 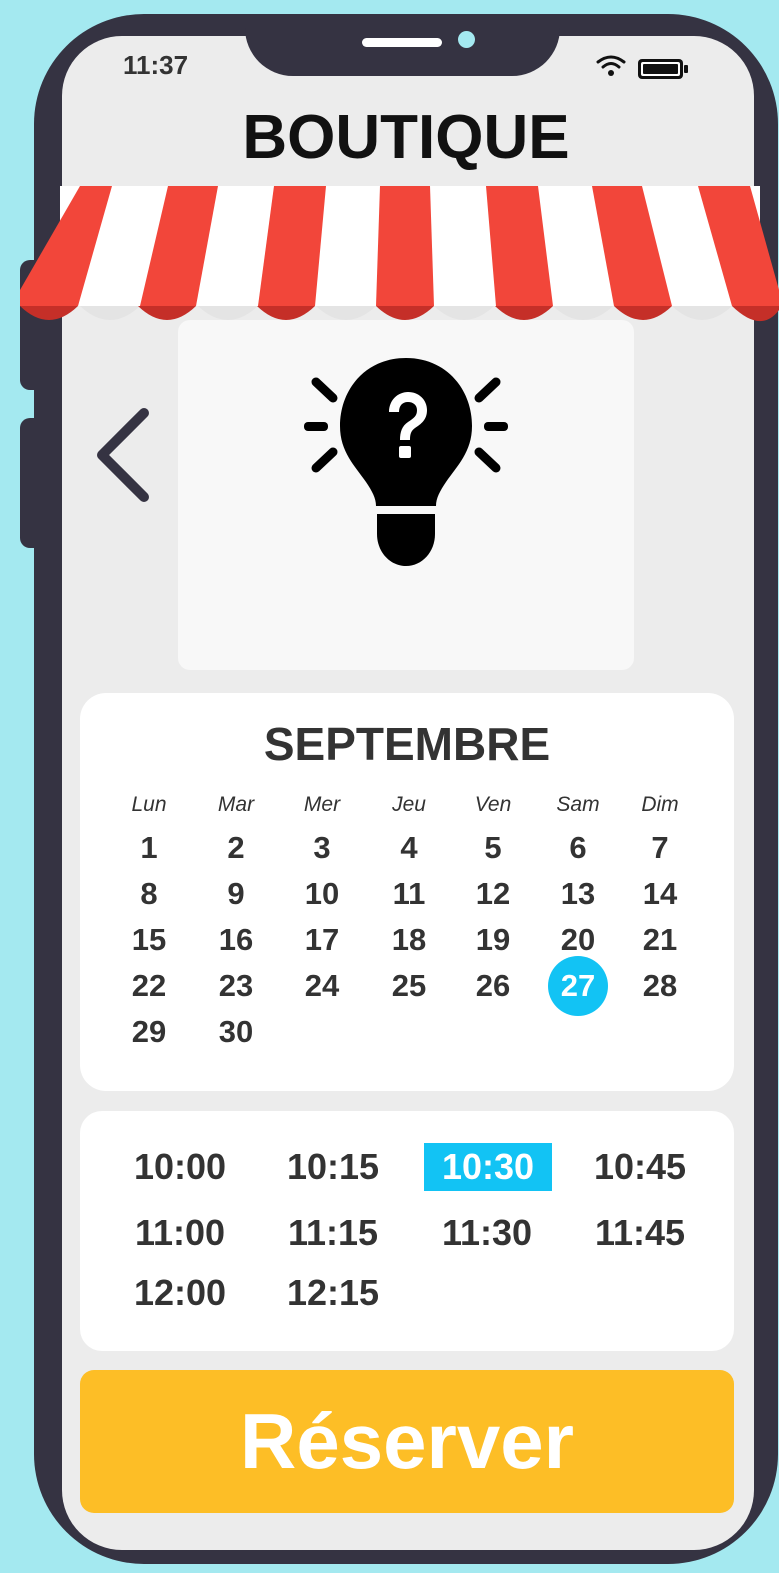 I want to click on battery-icon, so click(x=663, y=69).